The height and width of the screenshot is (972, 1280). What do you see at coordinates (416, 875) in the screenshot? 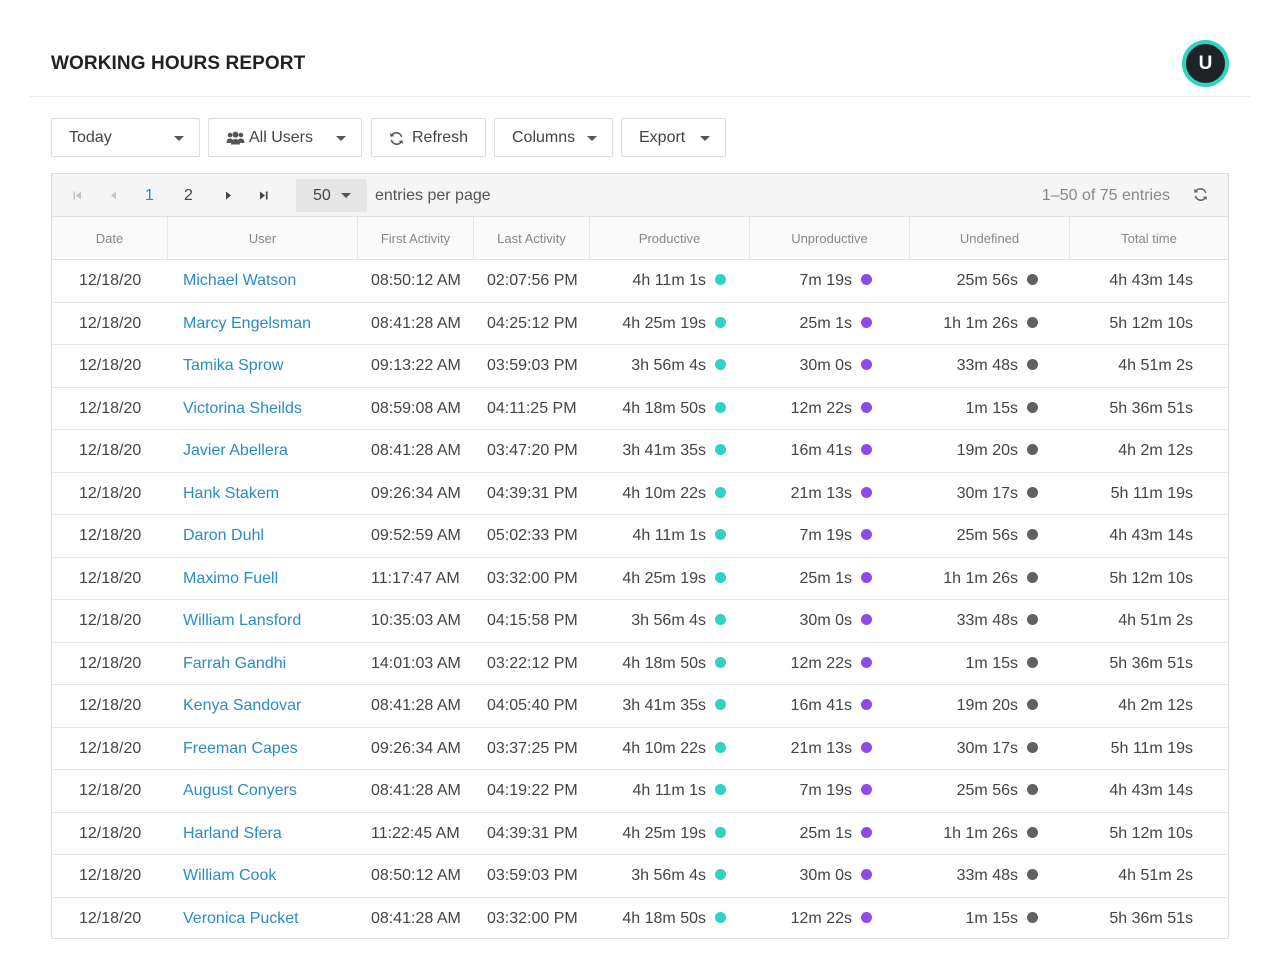
I see `first-activity-cell: 08:50:12 AM` at bounding box center [416, 875].